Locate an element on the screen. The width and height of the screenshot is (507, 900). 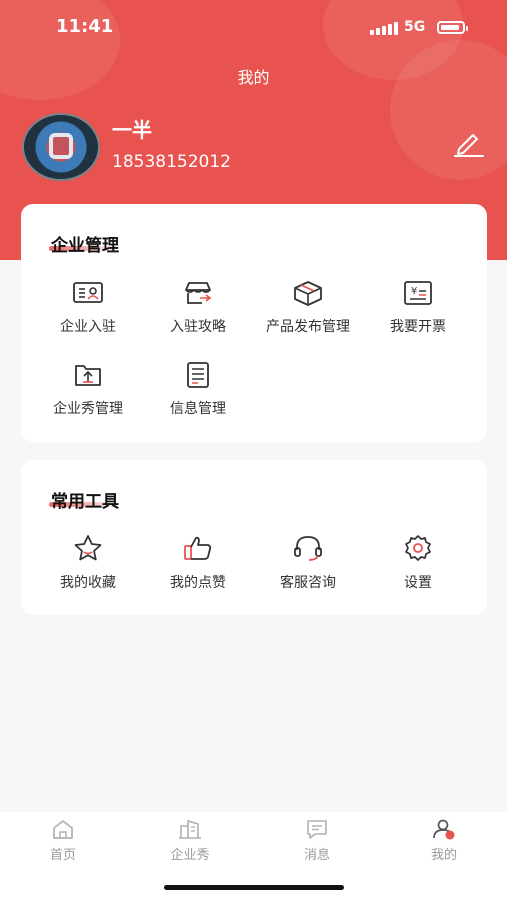
favorites-item: 我的收藏 is located at coordinates (88, 569).